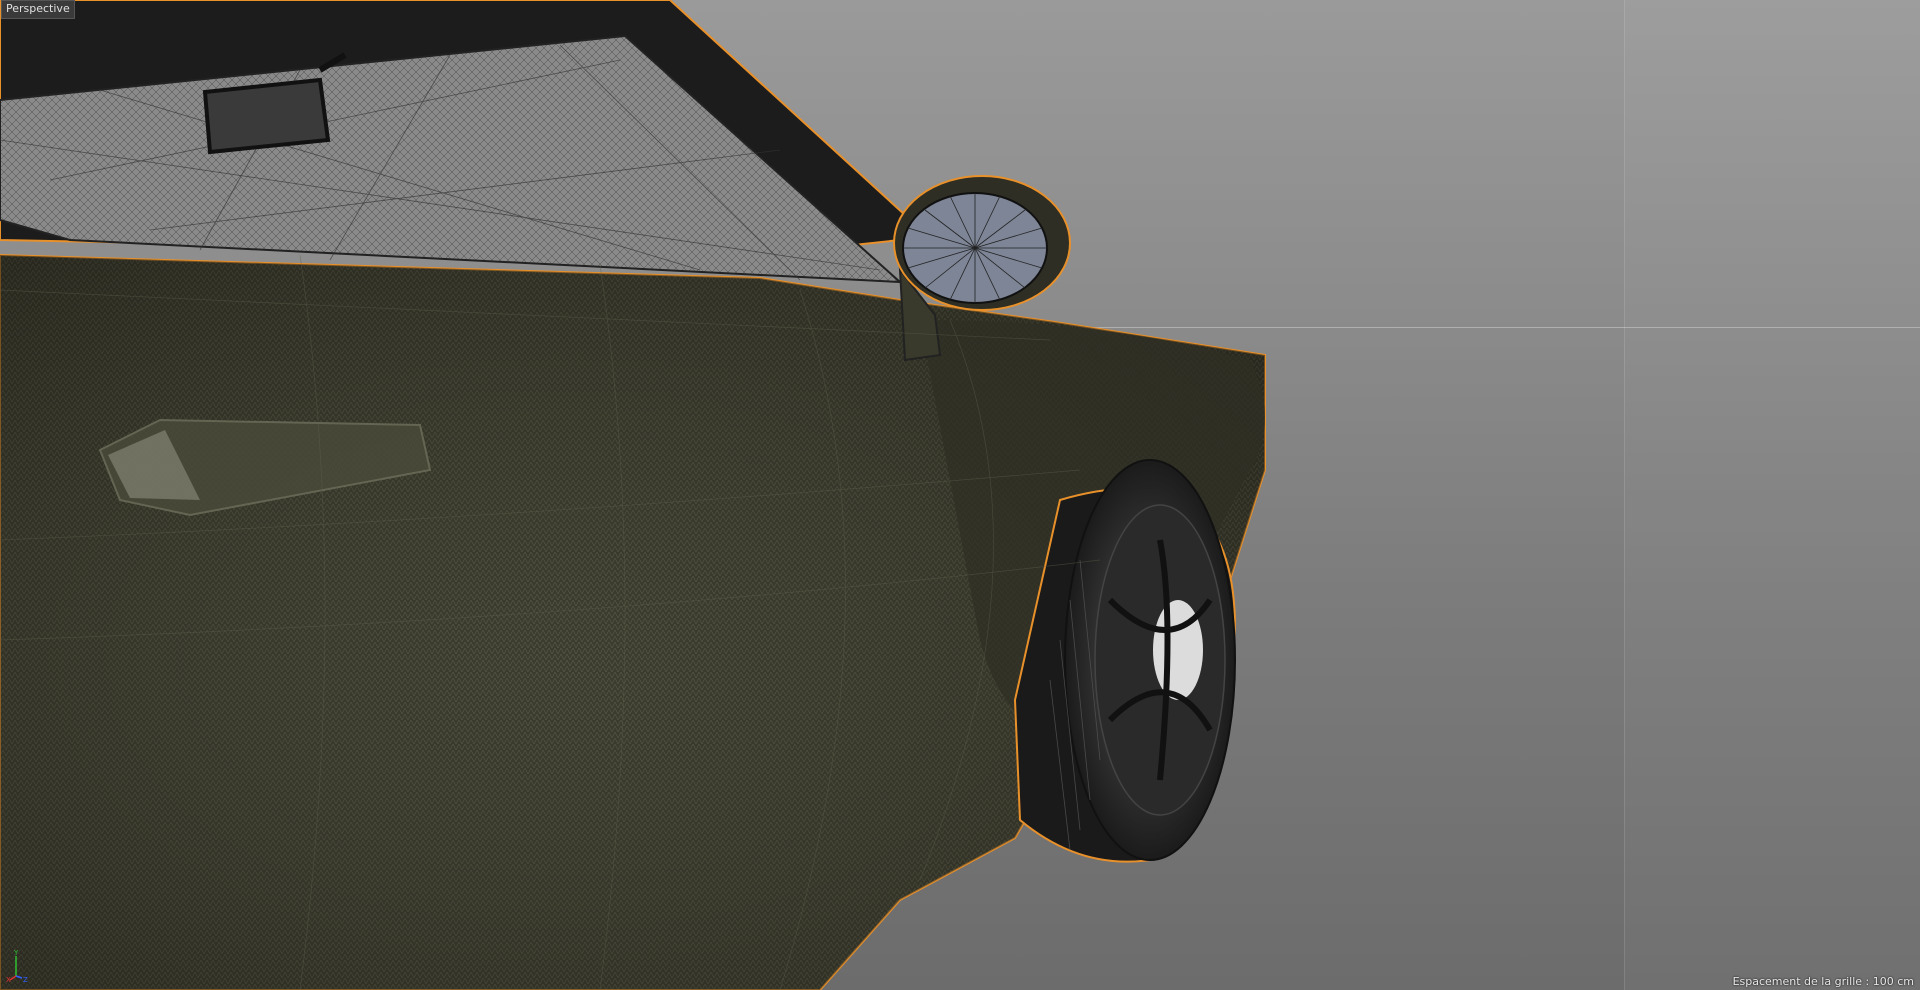 This screenshot has height=990, width=1920. Describe the element at coordinates (1823, 981) in the screenshot. I see `grid-spacing-info: Espacement de la grille : 100 cm` at that location.